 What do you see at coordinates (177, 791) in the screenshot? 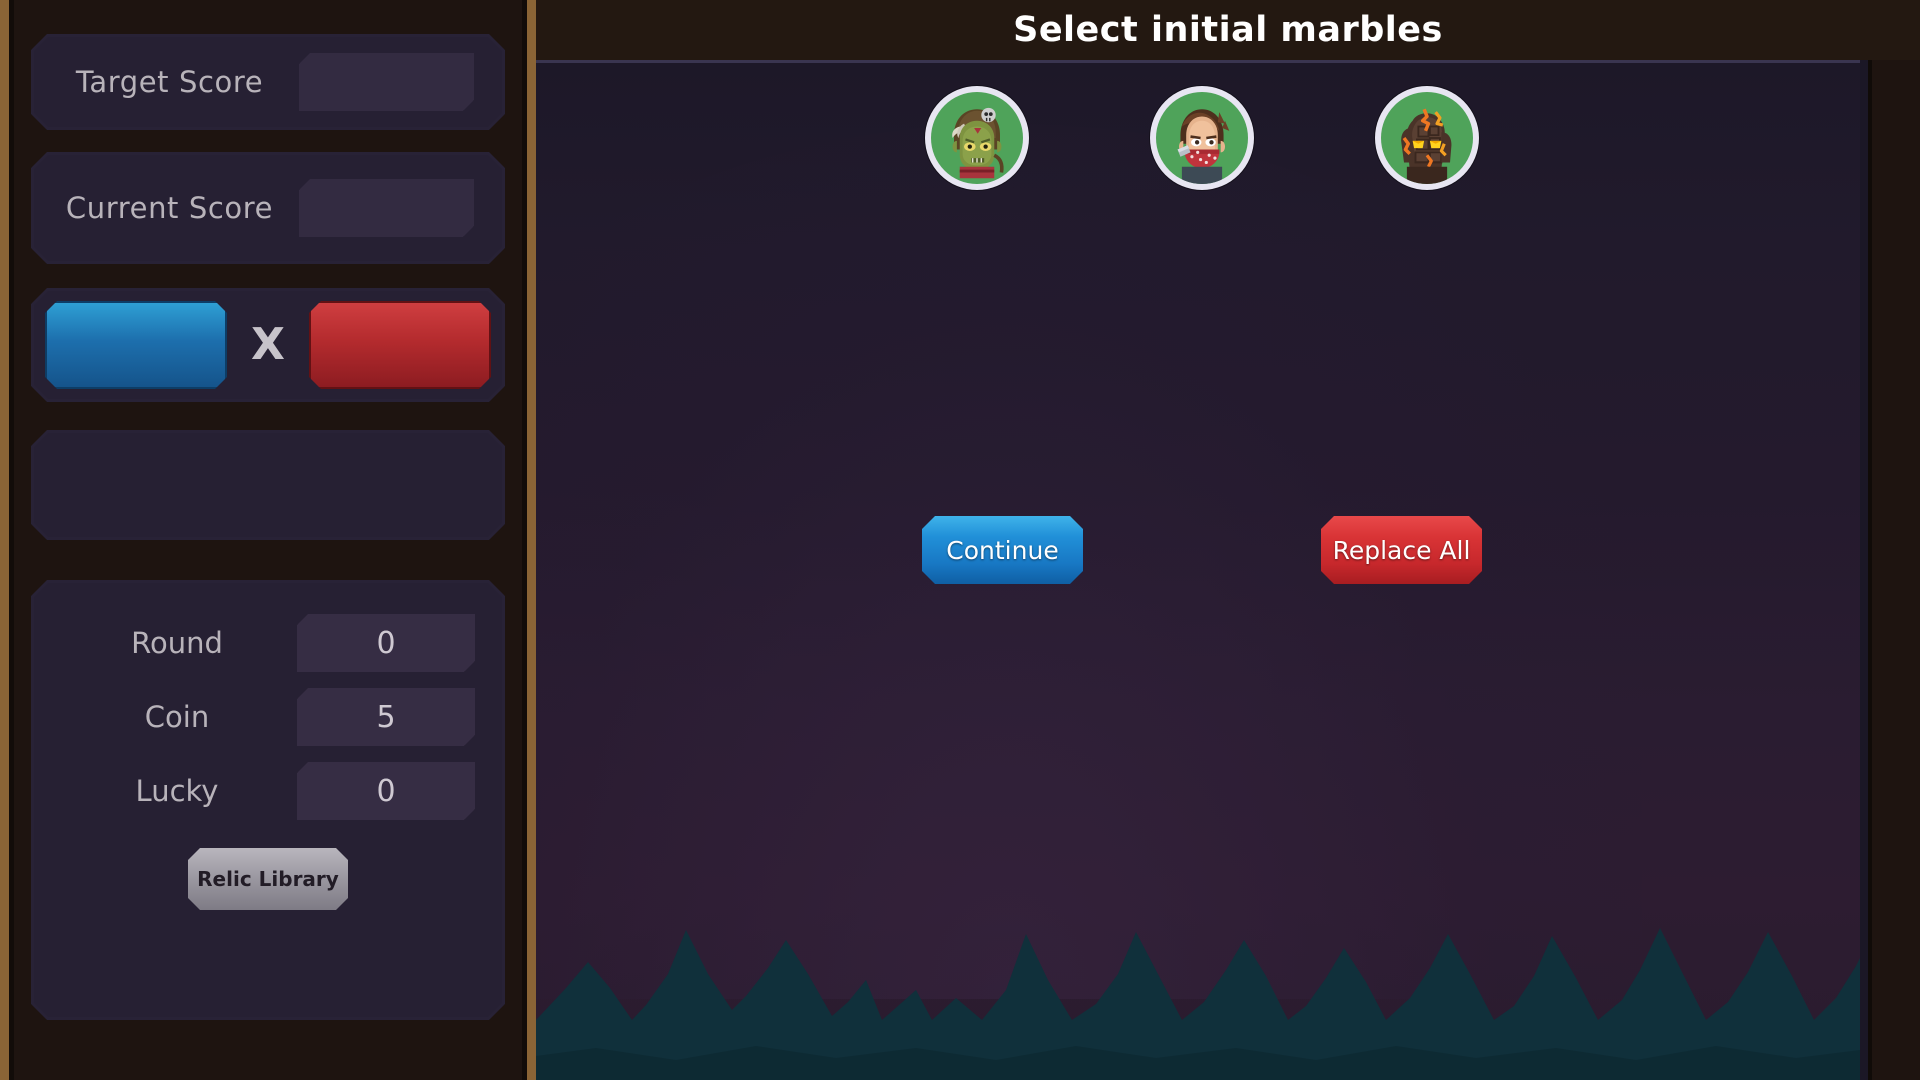
I see `lucky-label: Lucky` at bounding box center [177, 791].